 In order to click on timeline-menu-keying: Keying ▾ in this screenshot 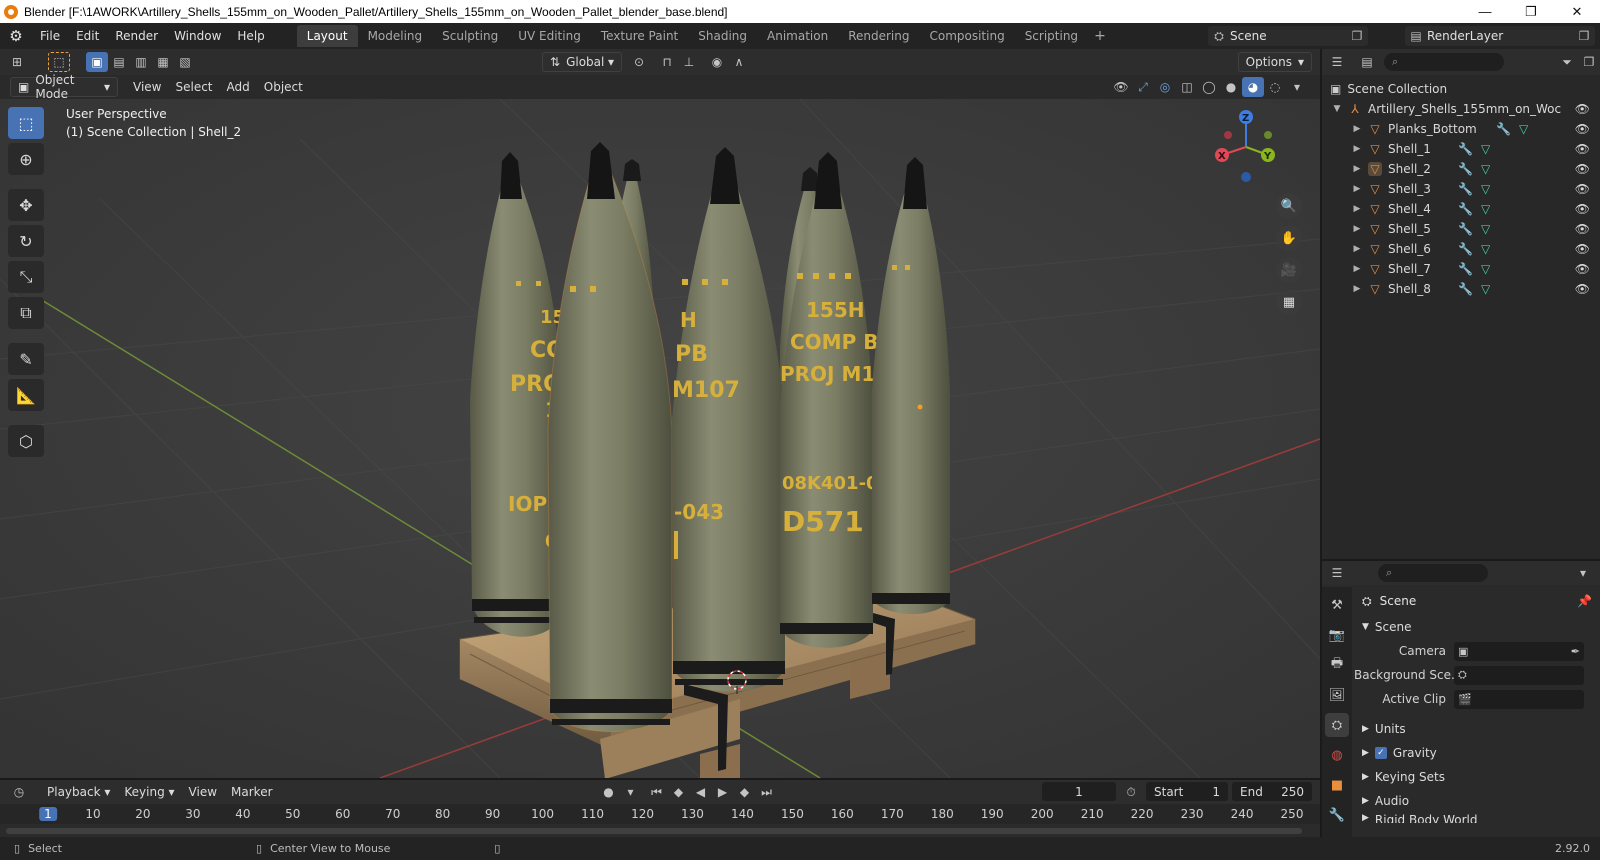, I will do `click(149, 792)`.